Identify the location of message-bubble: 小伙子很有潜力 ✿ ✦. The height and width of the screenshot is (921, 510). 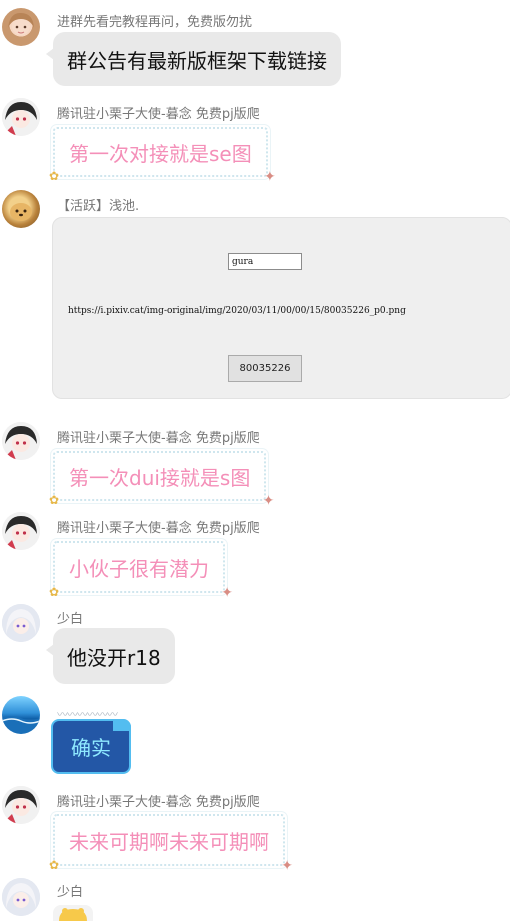
(141, 571).